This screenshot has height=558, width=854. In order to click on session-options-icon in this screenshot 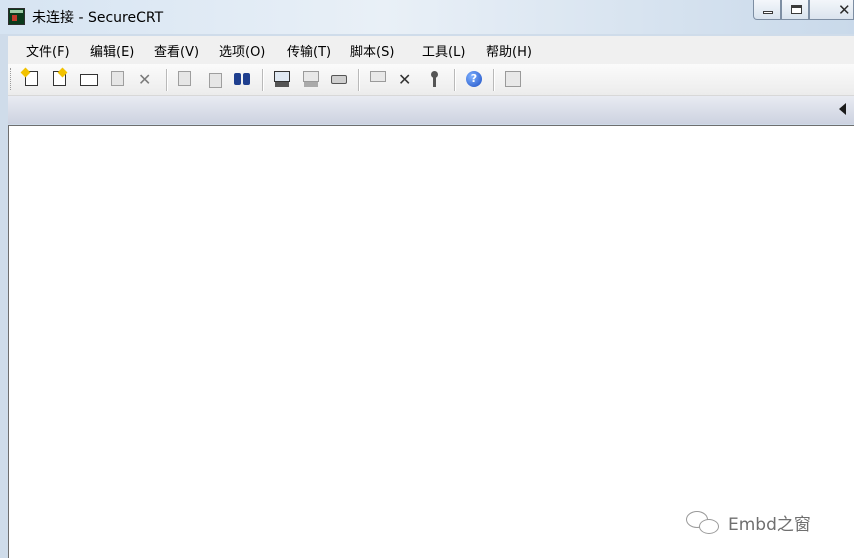, I will do `click(378, 76)`.